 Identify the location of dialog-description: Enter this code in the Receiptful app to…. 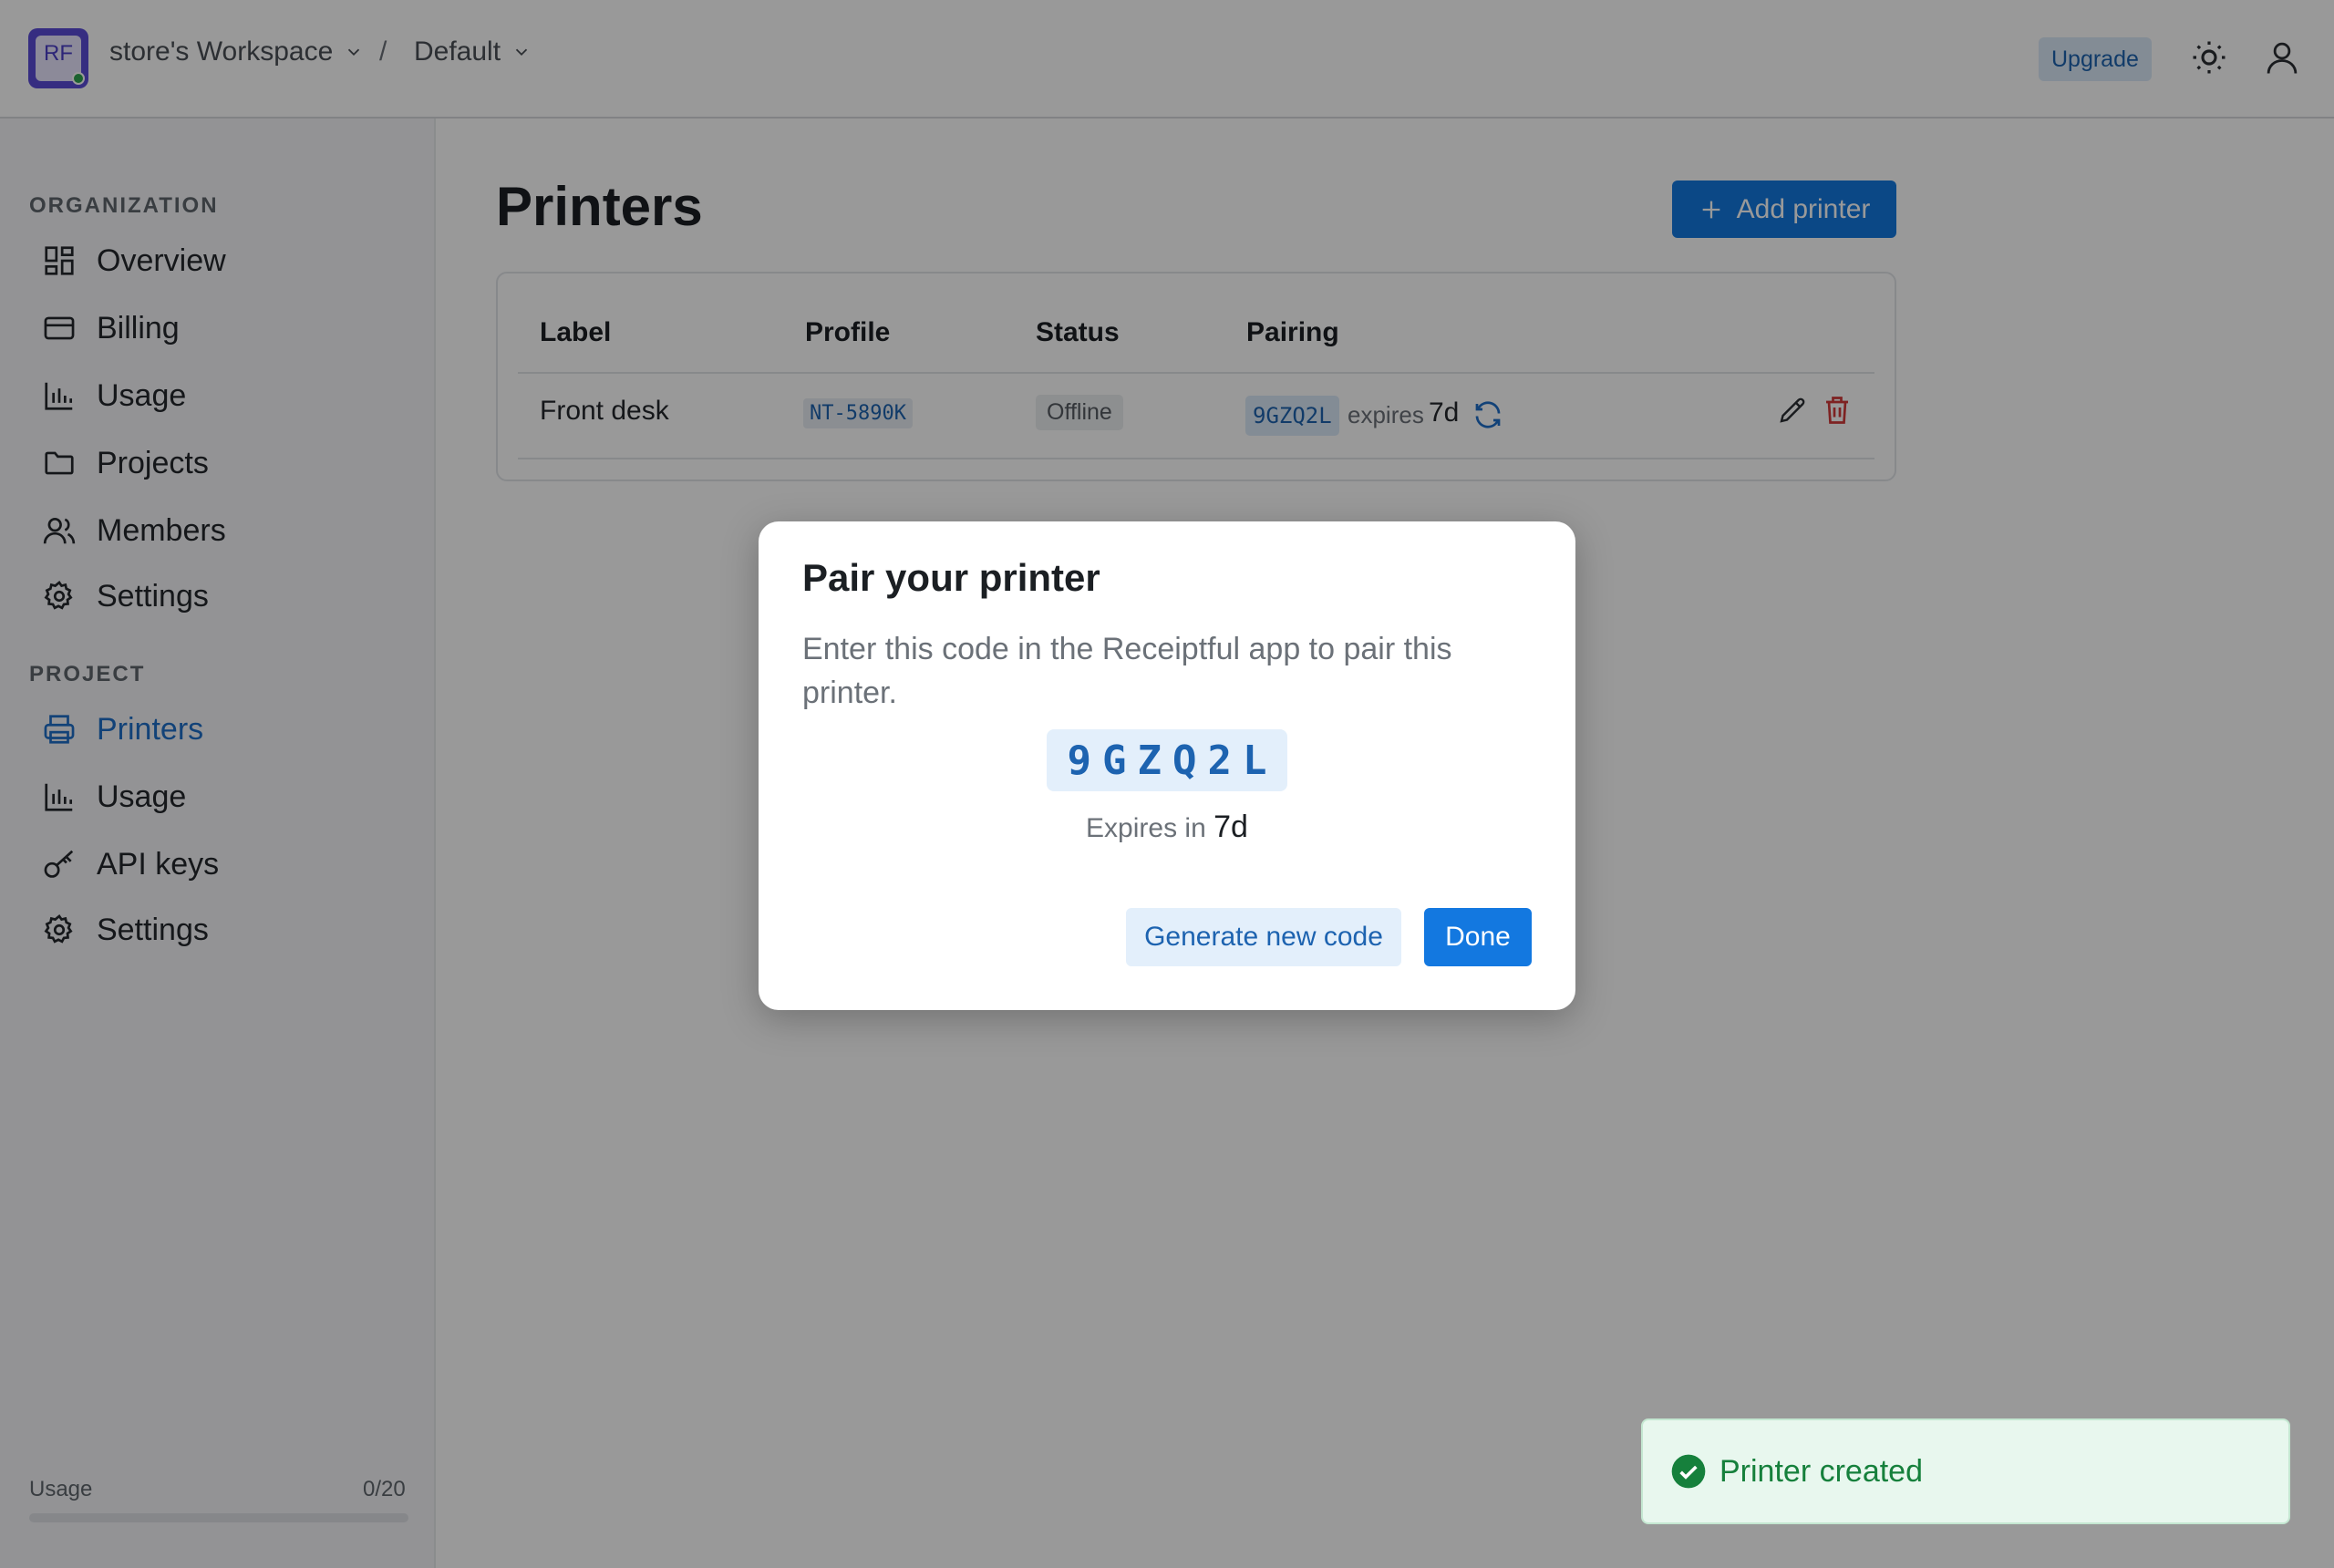
(1127, 671).